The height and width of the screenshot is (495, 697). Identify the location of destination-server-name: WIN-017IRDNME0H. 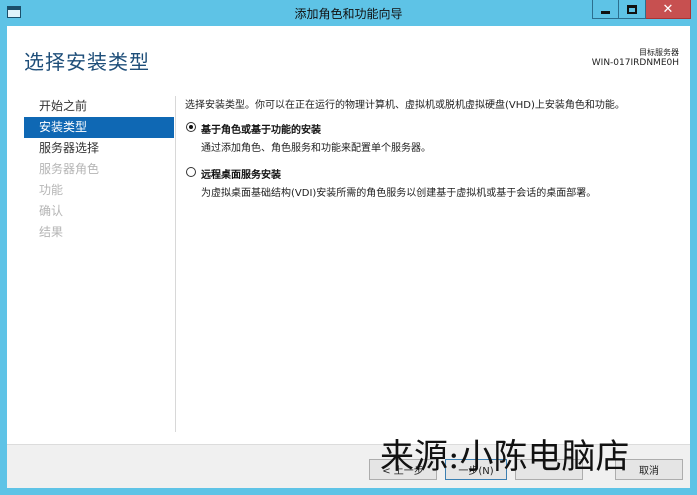
(635, 63).